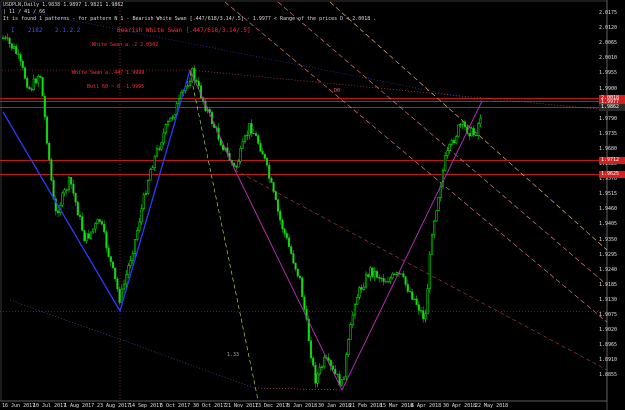 The image size is (625, 410). I want to click on date-tick-label: 14 Sep 2017, so click(146, 406).